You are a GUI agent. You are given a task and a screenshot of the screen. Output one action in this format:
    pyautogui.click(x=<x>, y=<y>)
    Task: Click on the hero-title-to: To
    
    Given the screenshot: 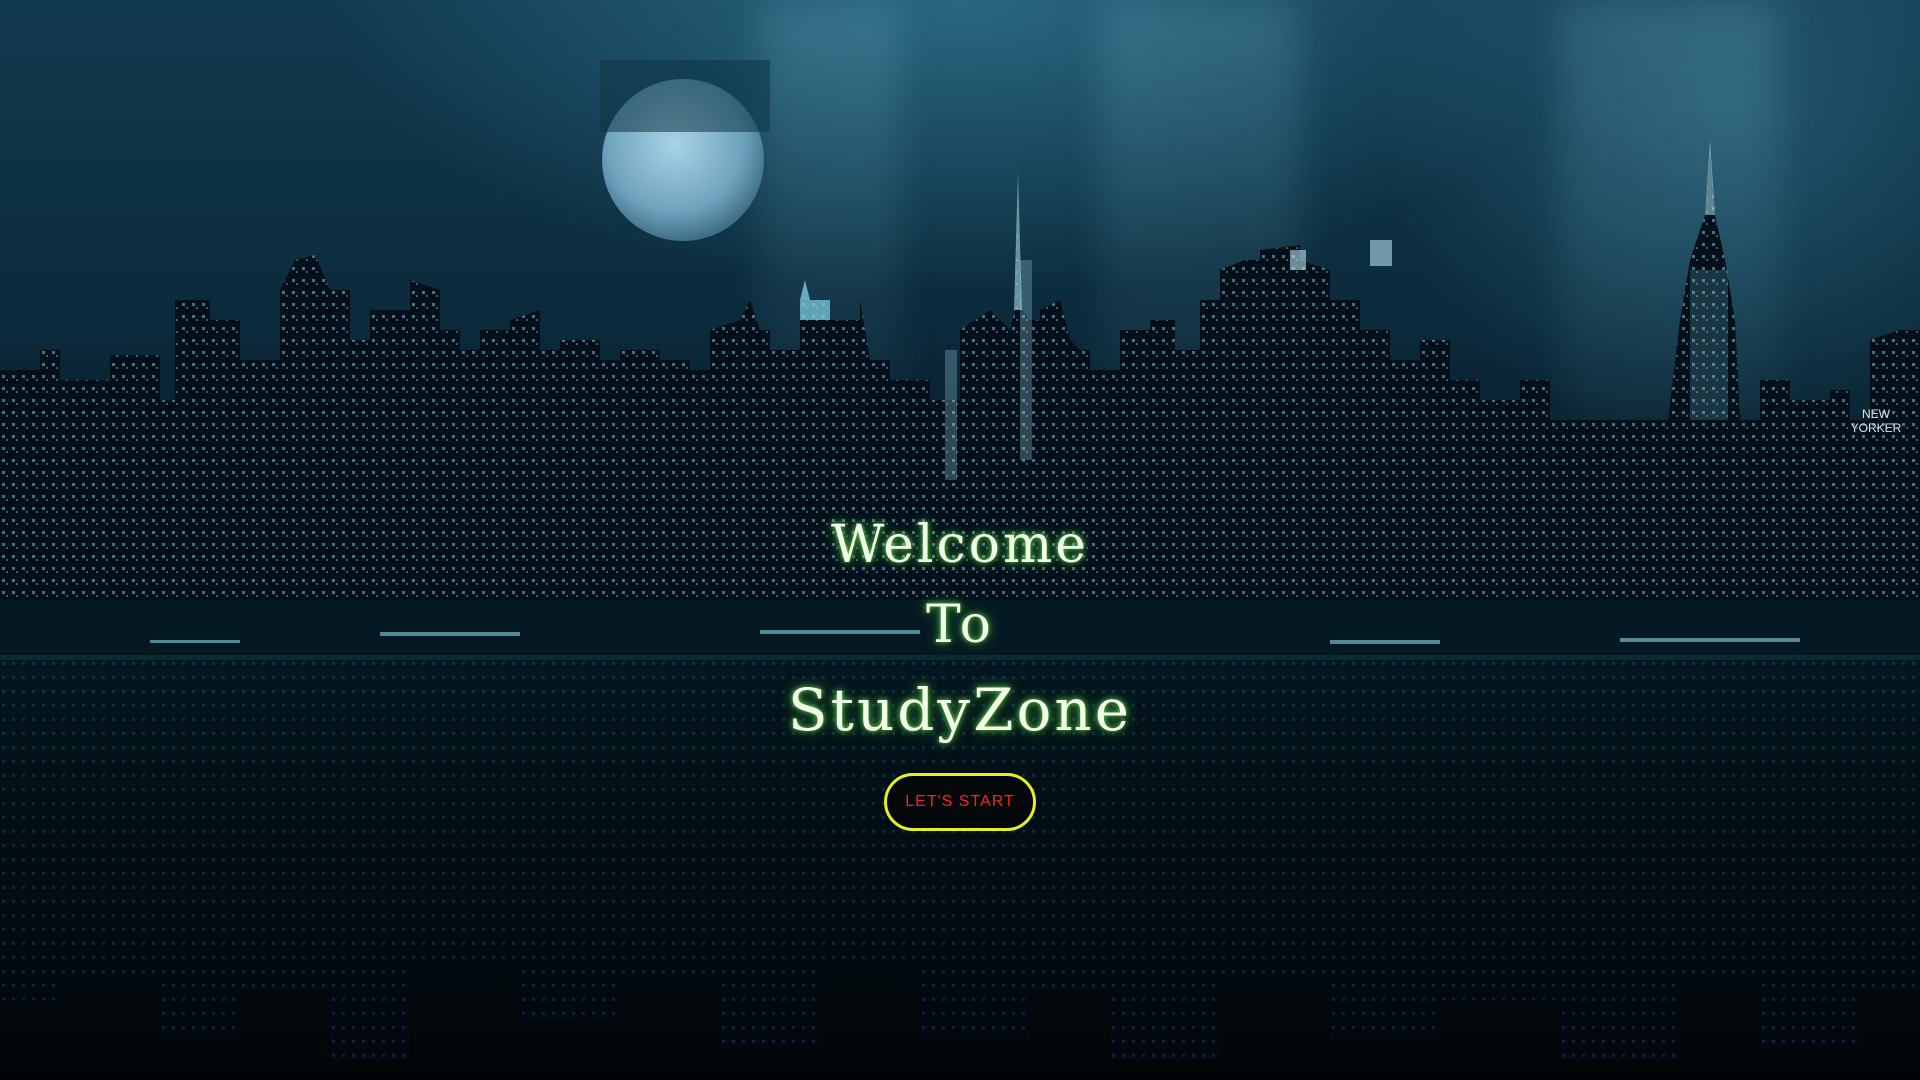 What is the action you would take?
    pyautogui.click(x=960, y=625)
    